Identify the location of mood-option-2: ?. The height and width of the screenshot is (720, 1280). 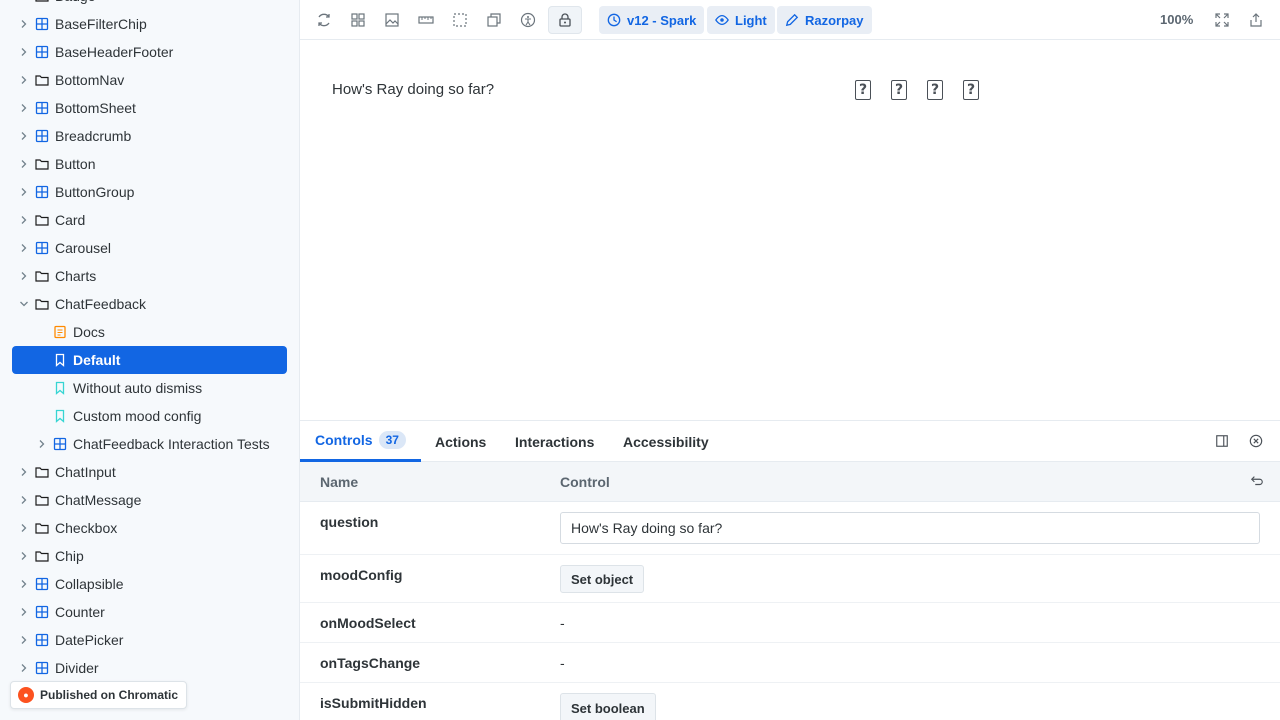
(899, 90).